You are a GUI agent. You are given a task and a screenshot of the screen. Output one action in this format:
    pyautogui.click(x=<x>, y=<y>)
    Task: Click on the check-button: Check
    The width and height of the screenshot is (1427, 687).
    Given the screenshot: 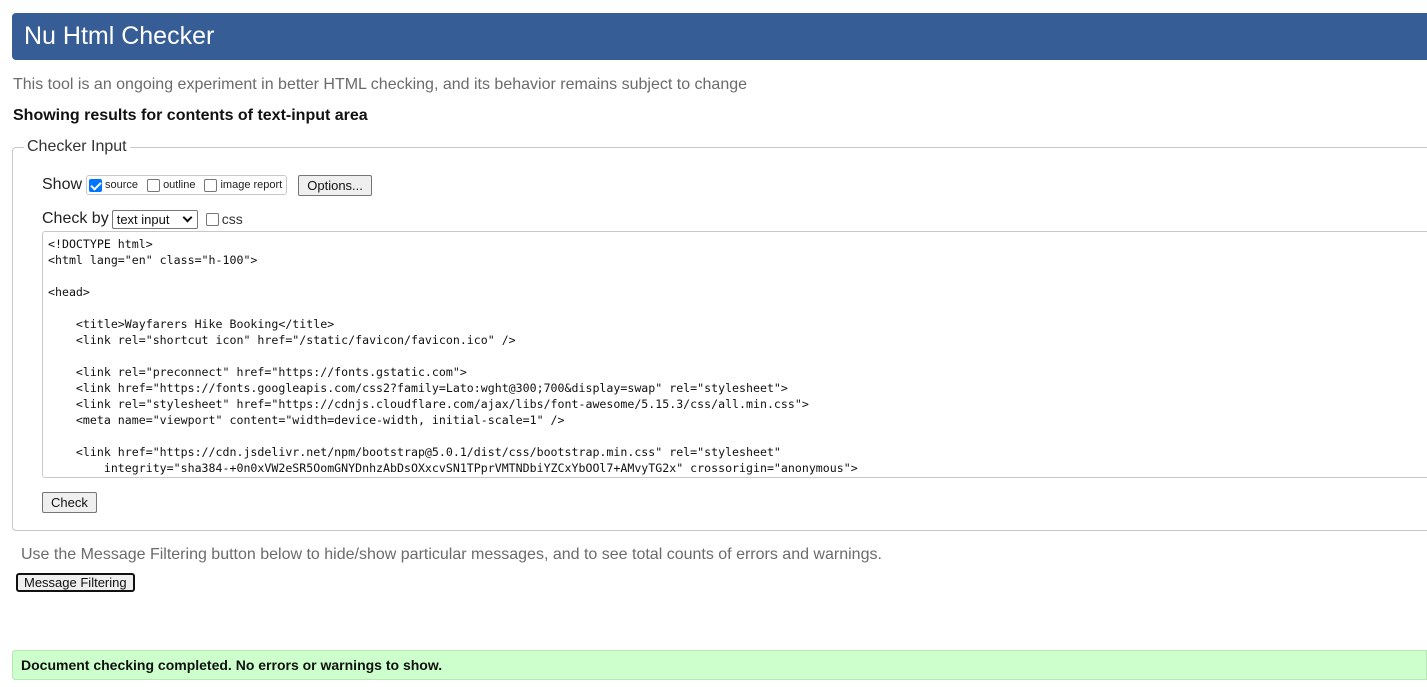 What is the action you would take?
    pyautogui.click(x=69, y=502)
    